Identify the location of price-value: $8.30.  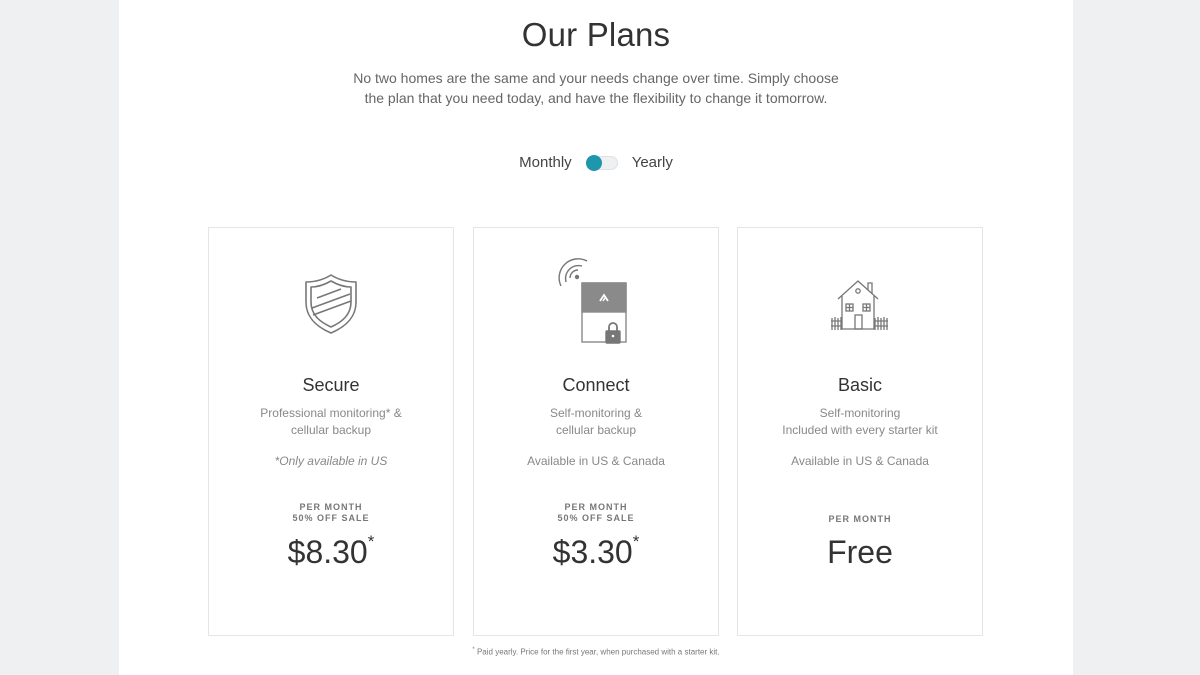
(327, 552).